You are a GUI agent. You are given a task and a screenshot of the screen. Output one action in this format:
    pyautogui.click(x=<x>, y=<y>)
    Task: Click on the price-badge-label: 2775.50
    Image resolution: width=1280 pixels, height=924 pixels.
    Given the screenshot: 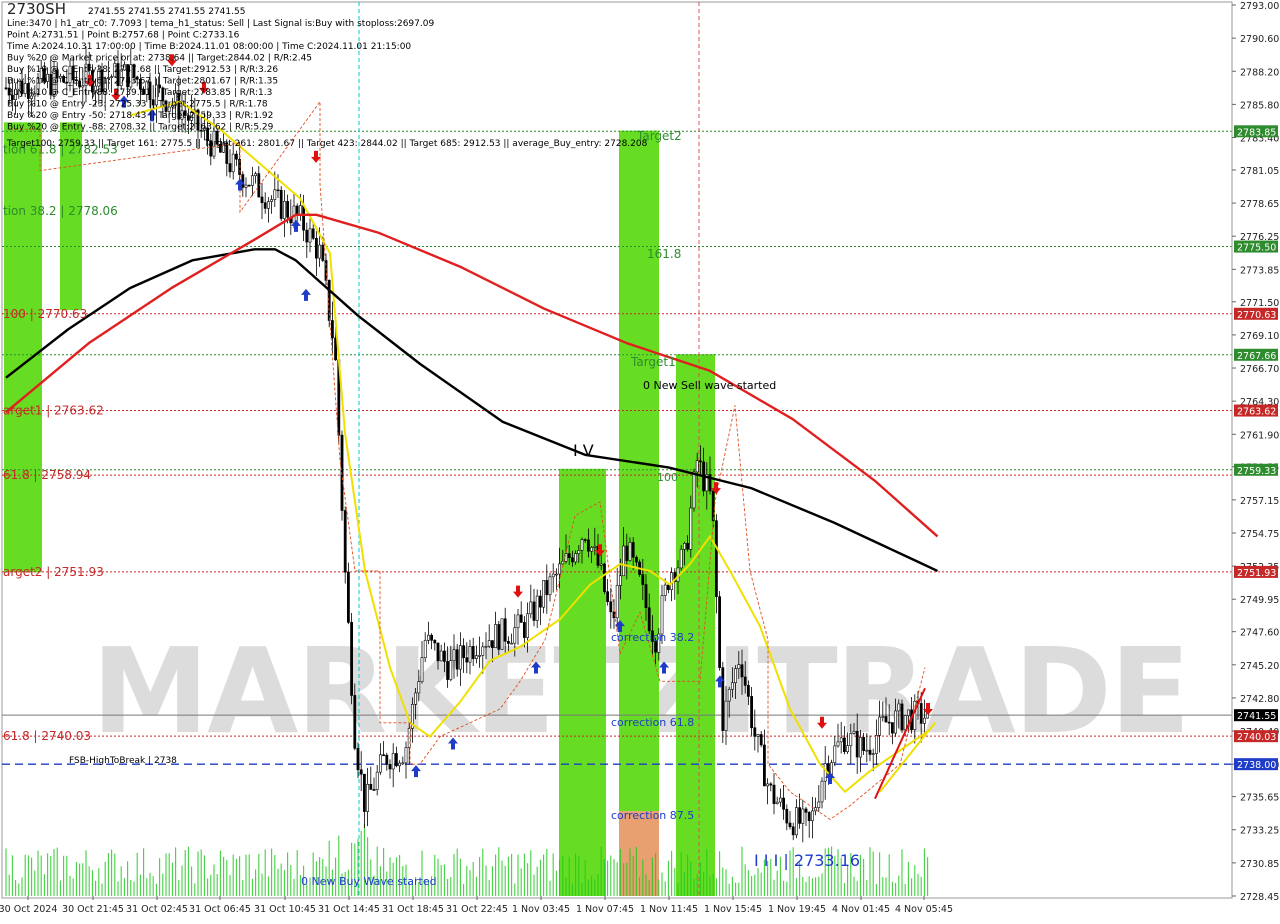 What is the action you would take?
    pyautogui.click(x=1256, y=248)
    